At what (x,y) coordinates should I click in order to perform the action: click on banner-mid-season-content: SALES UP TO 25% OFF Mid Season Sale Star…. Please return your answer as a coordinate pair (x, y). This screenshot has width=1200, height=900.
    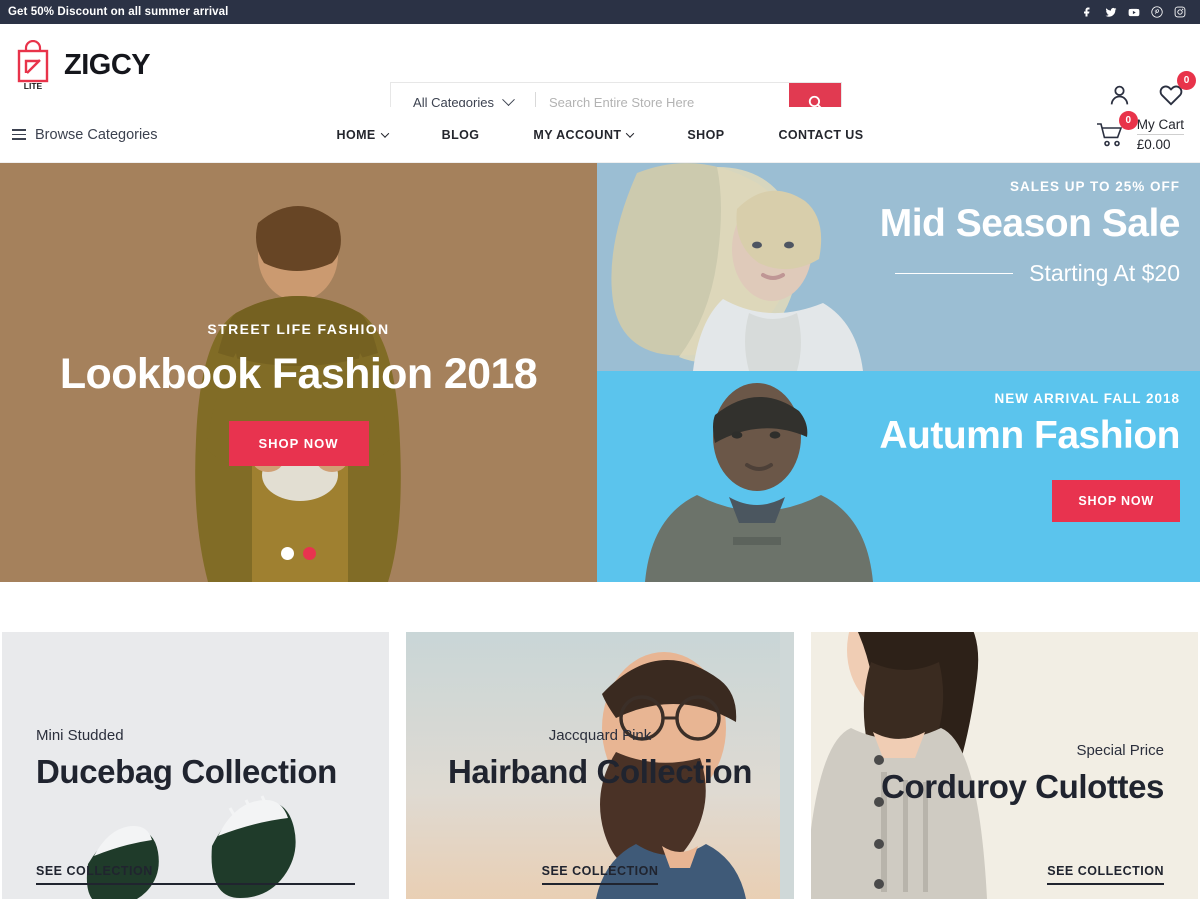
    Looking at the image, I should click on (898, 267).